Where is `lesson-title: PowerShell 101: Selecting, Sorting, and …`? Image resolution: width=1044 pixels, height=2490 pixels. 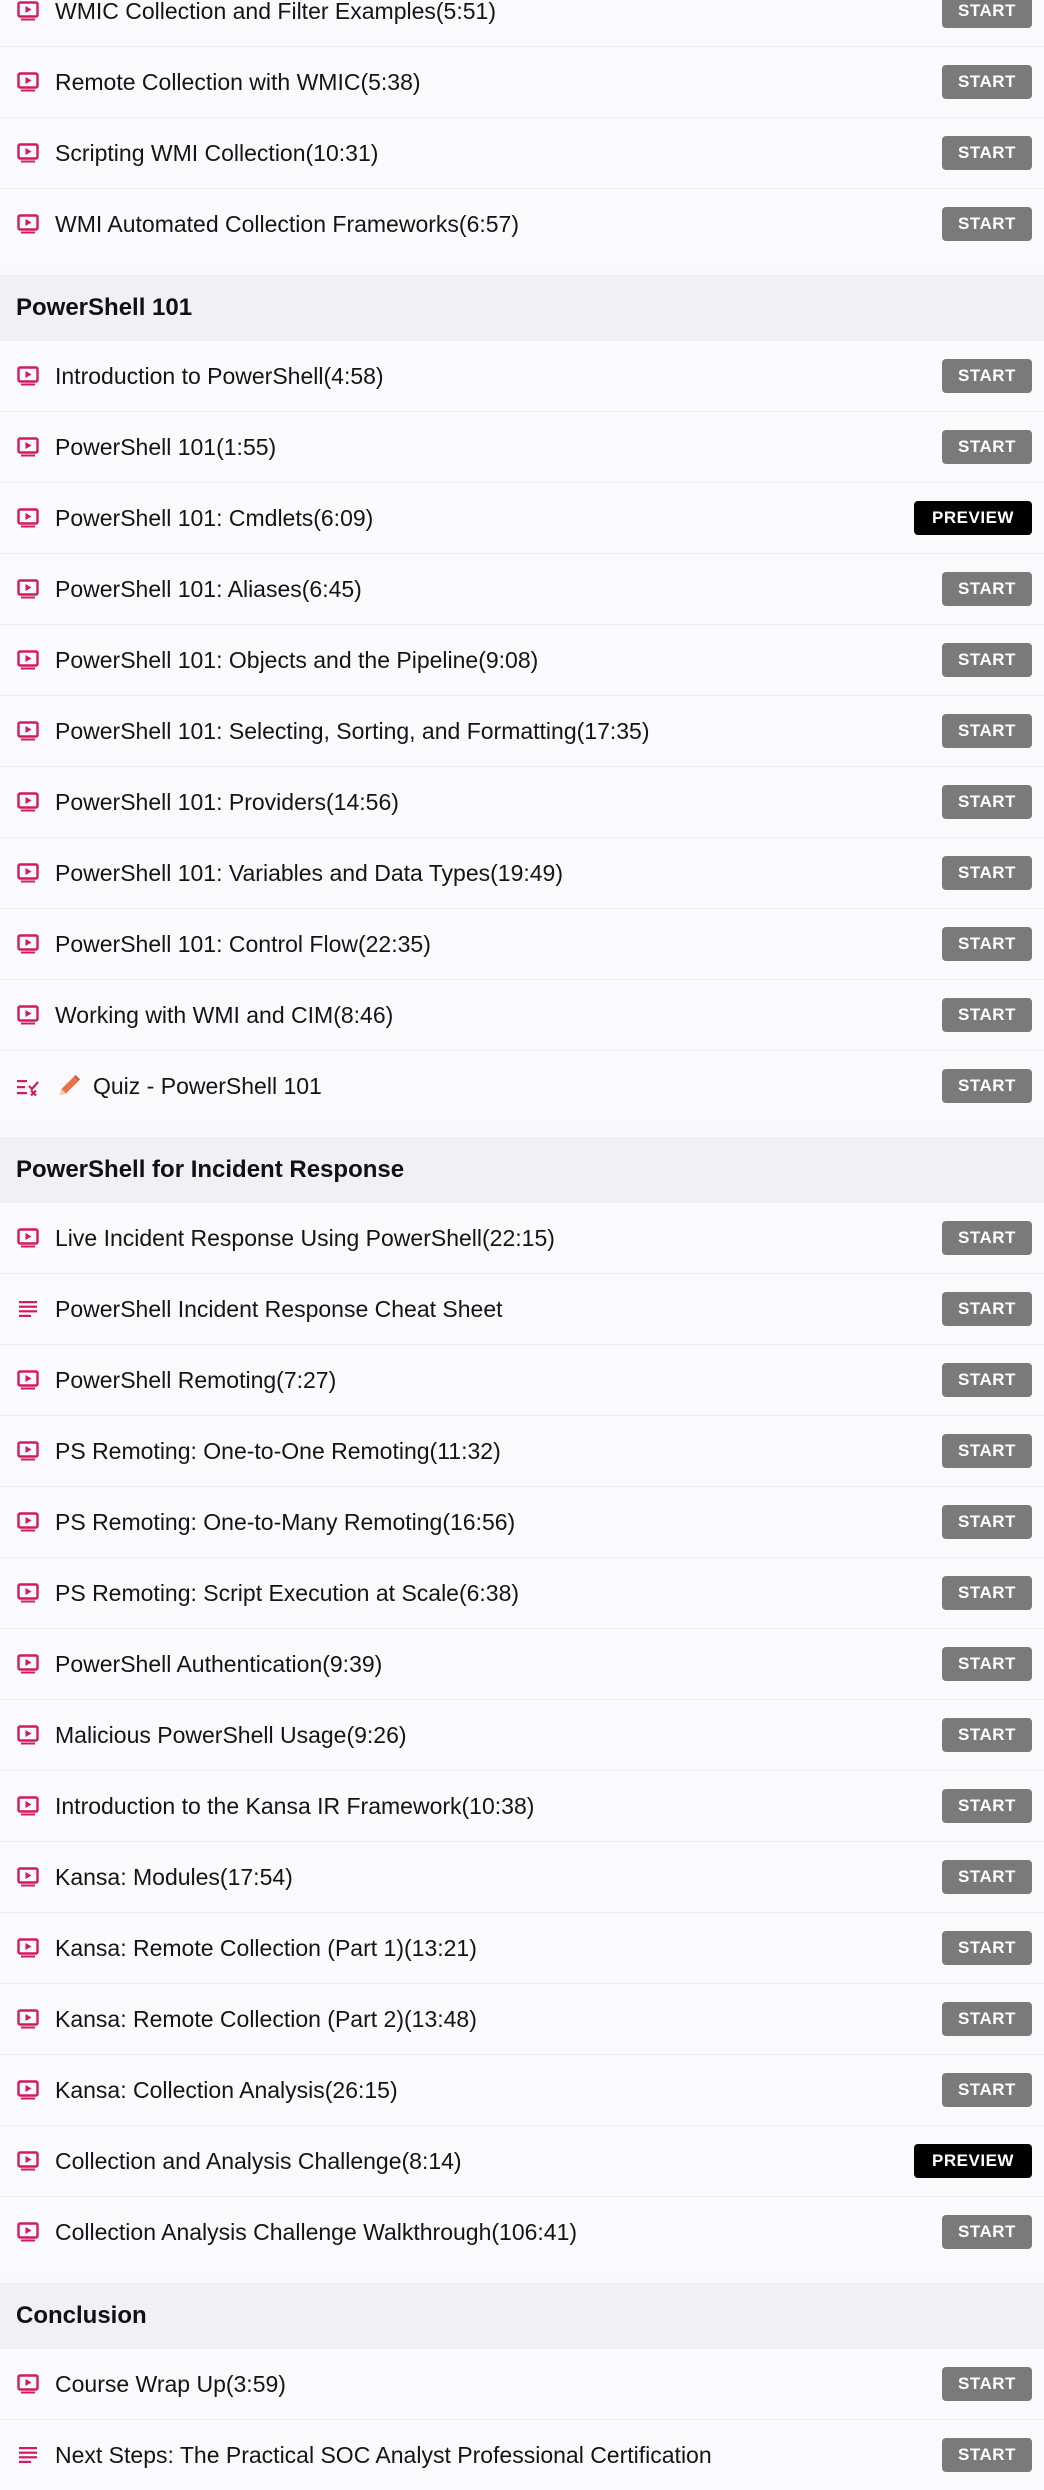 lesson-title: PowerShell 101: Selecting, Sorting, and … is located at coordinates (549, 731).